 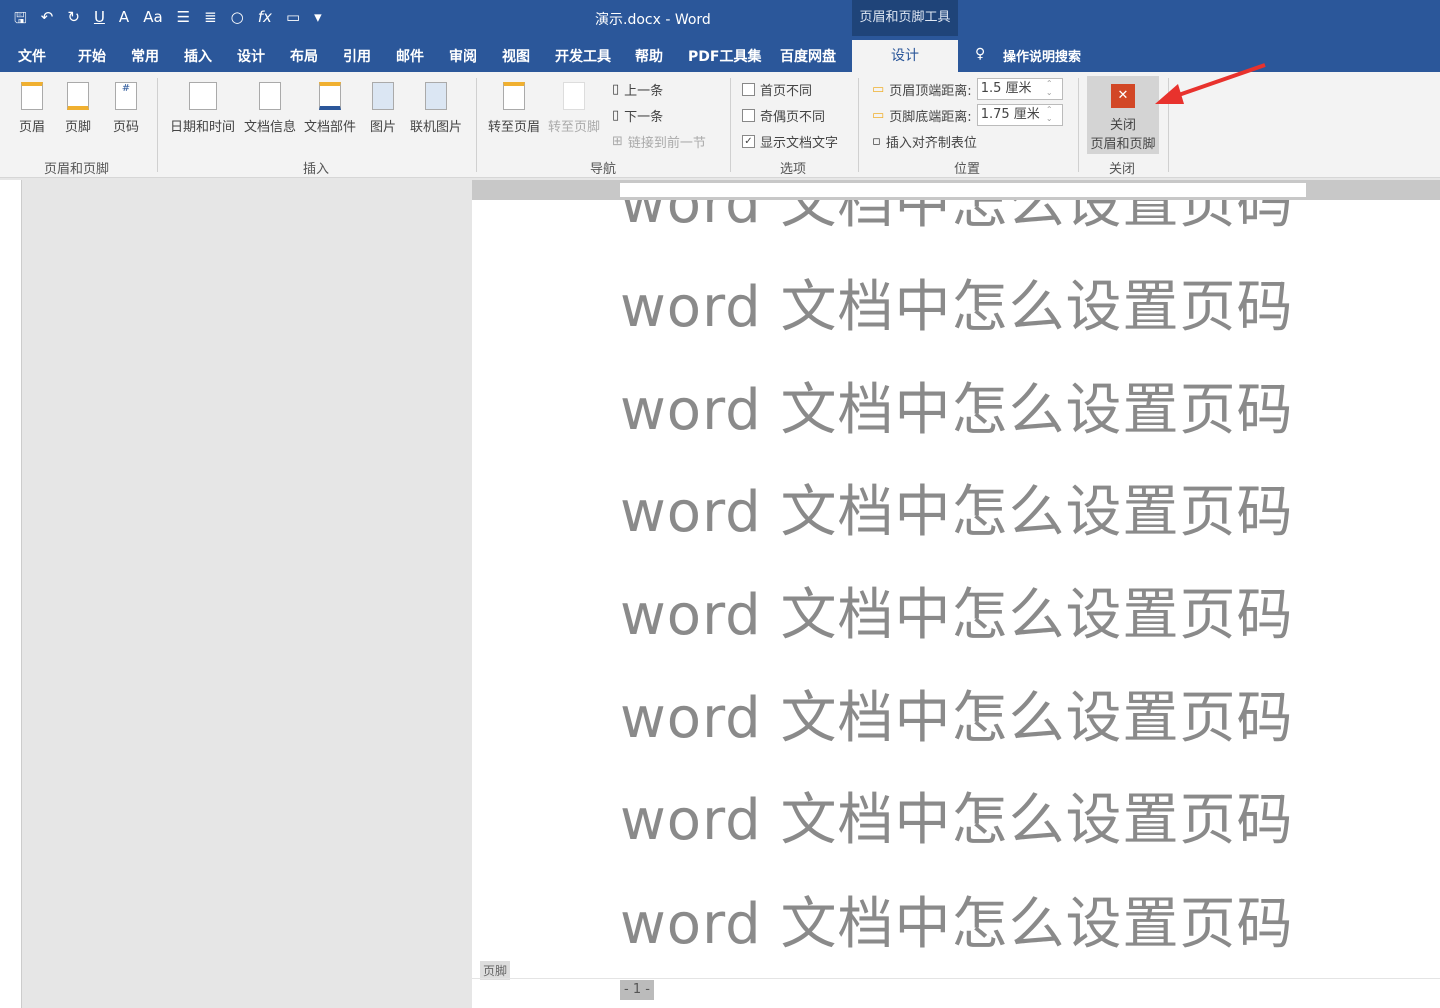 I want to click on underline-icon: U, so click(x=99, y=20).